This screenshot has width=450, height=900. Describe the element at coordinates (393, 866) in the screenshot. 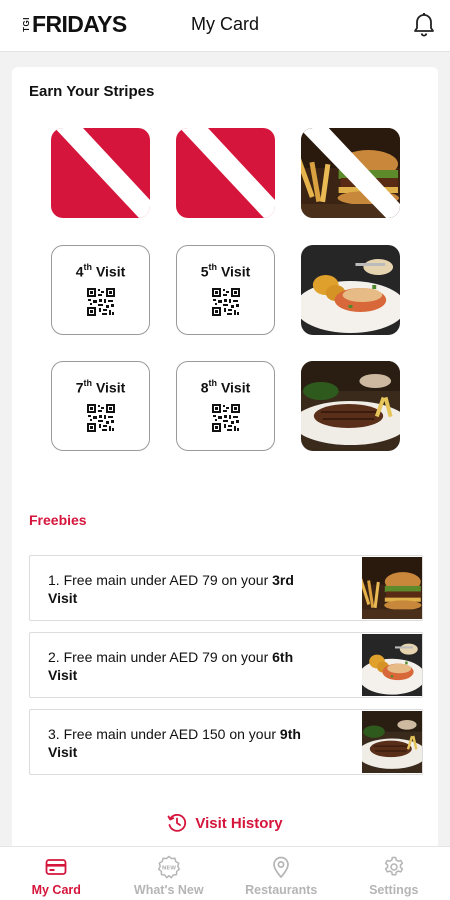

I see `gear-icon` at that location.